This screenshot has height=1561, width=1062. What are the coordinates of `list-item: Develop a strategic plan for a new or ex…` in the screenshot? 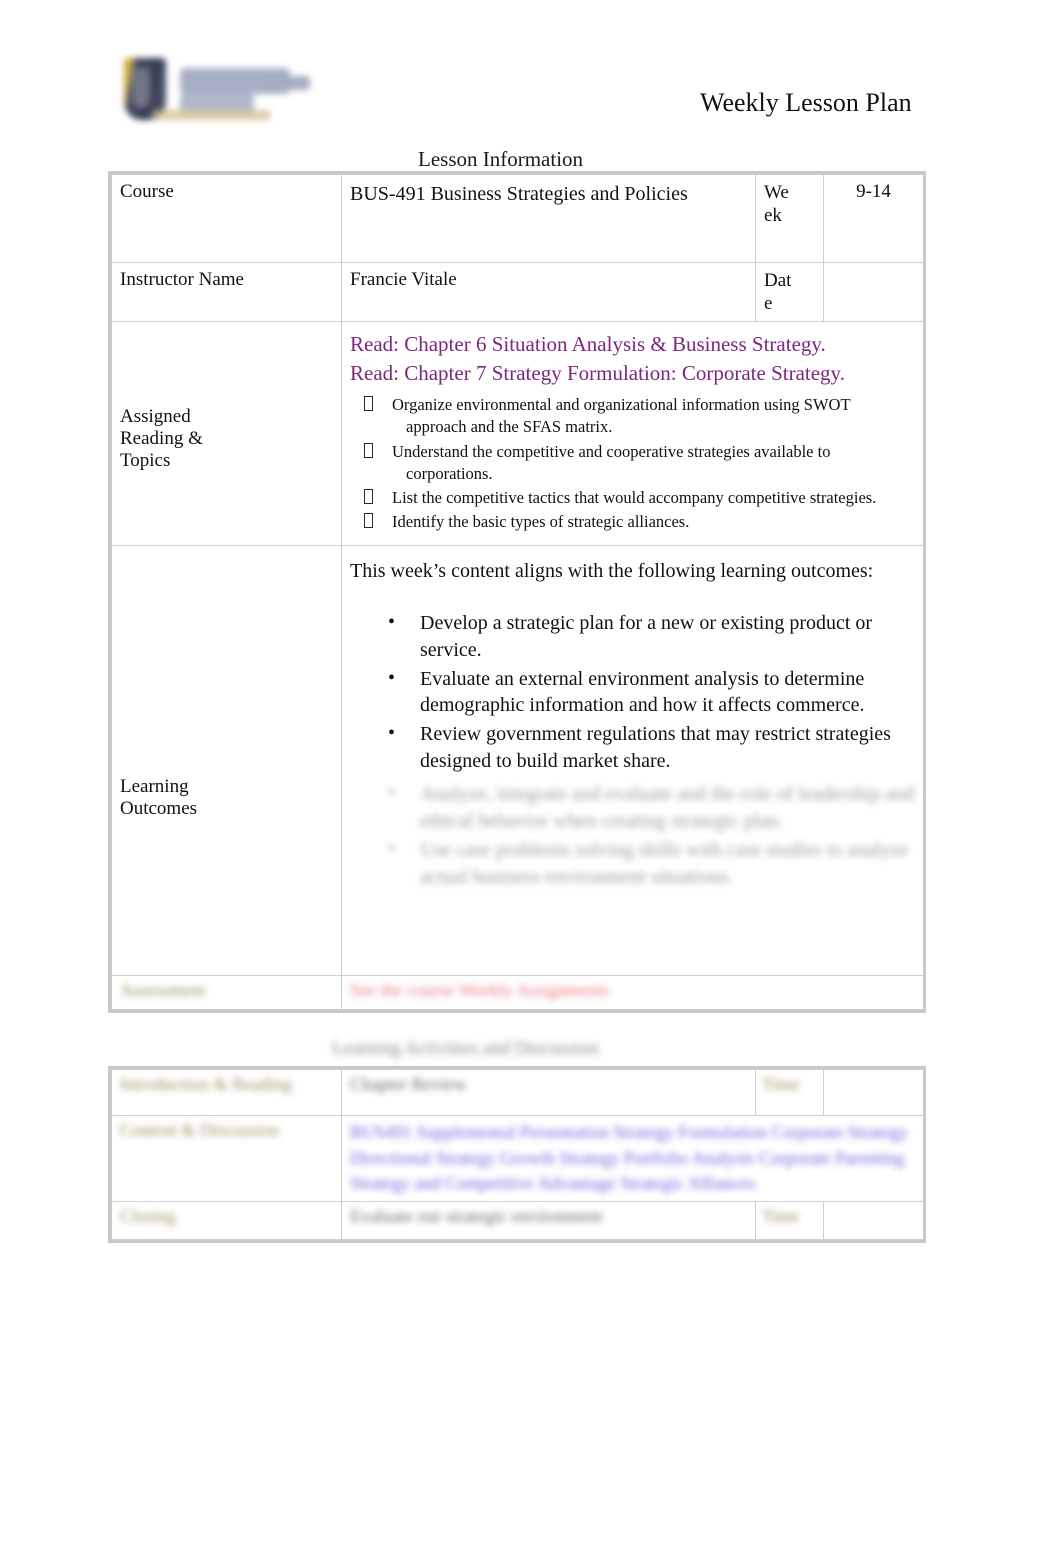 It's located at (632, 636).